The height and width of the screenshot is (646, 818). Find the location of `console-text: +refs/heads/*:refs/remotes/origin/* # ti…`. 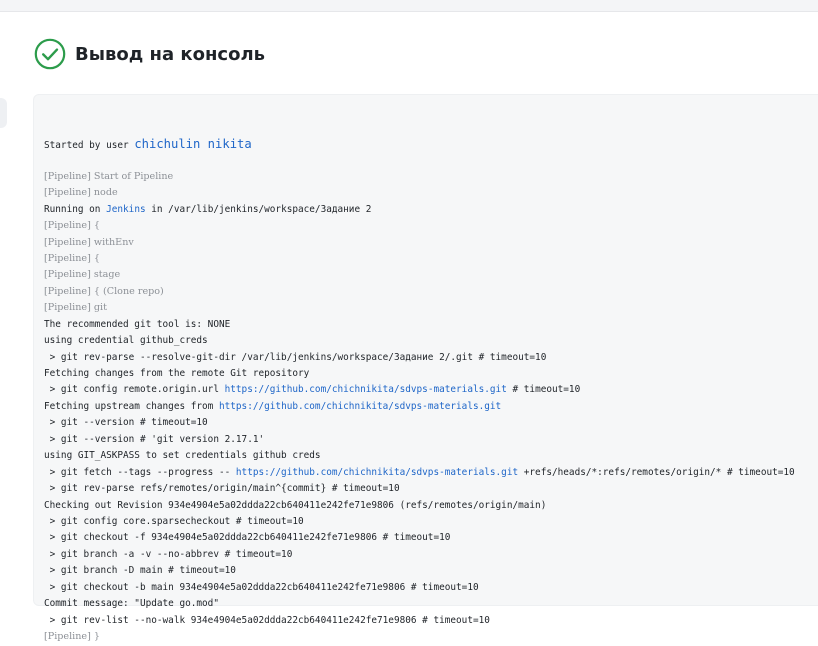

console-text: +refs/heads/*:refs/remotes/origin/* # ti… is located at coordinates (656, 472).